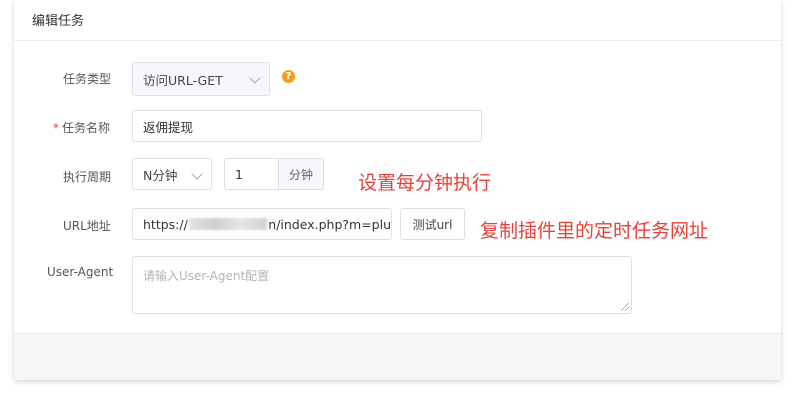  Describe the element at coordinates (56, 128) in the screenshot. I see `required-mark: *` at that location.